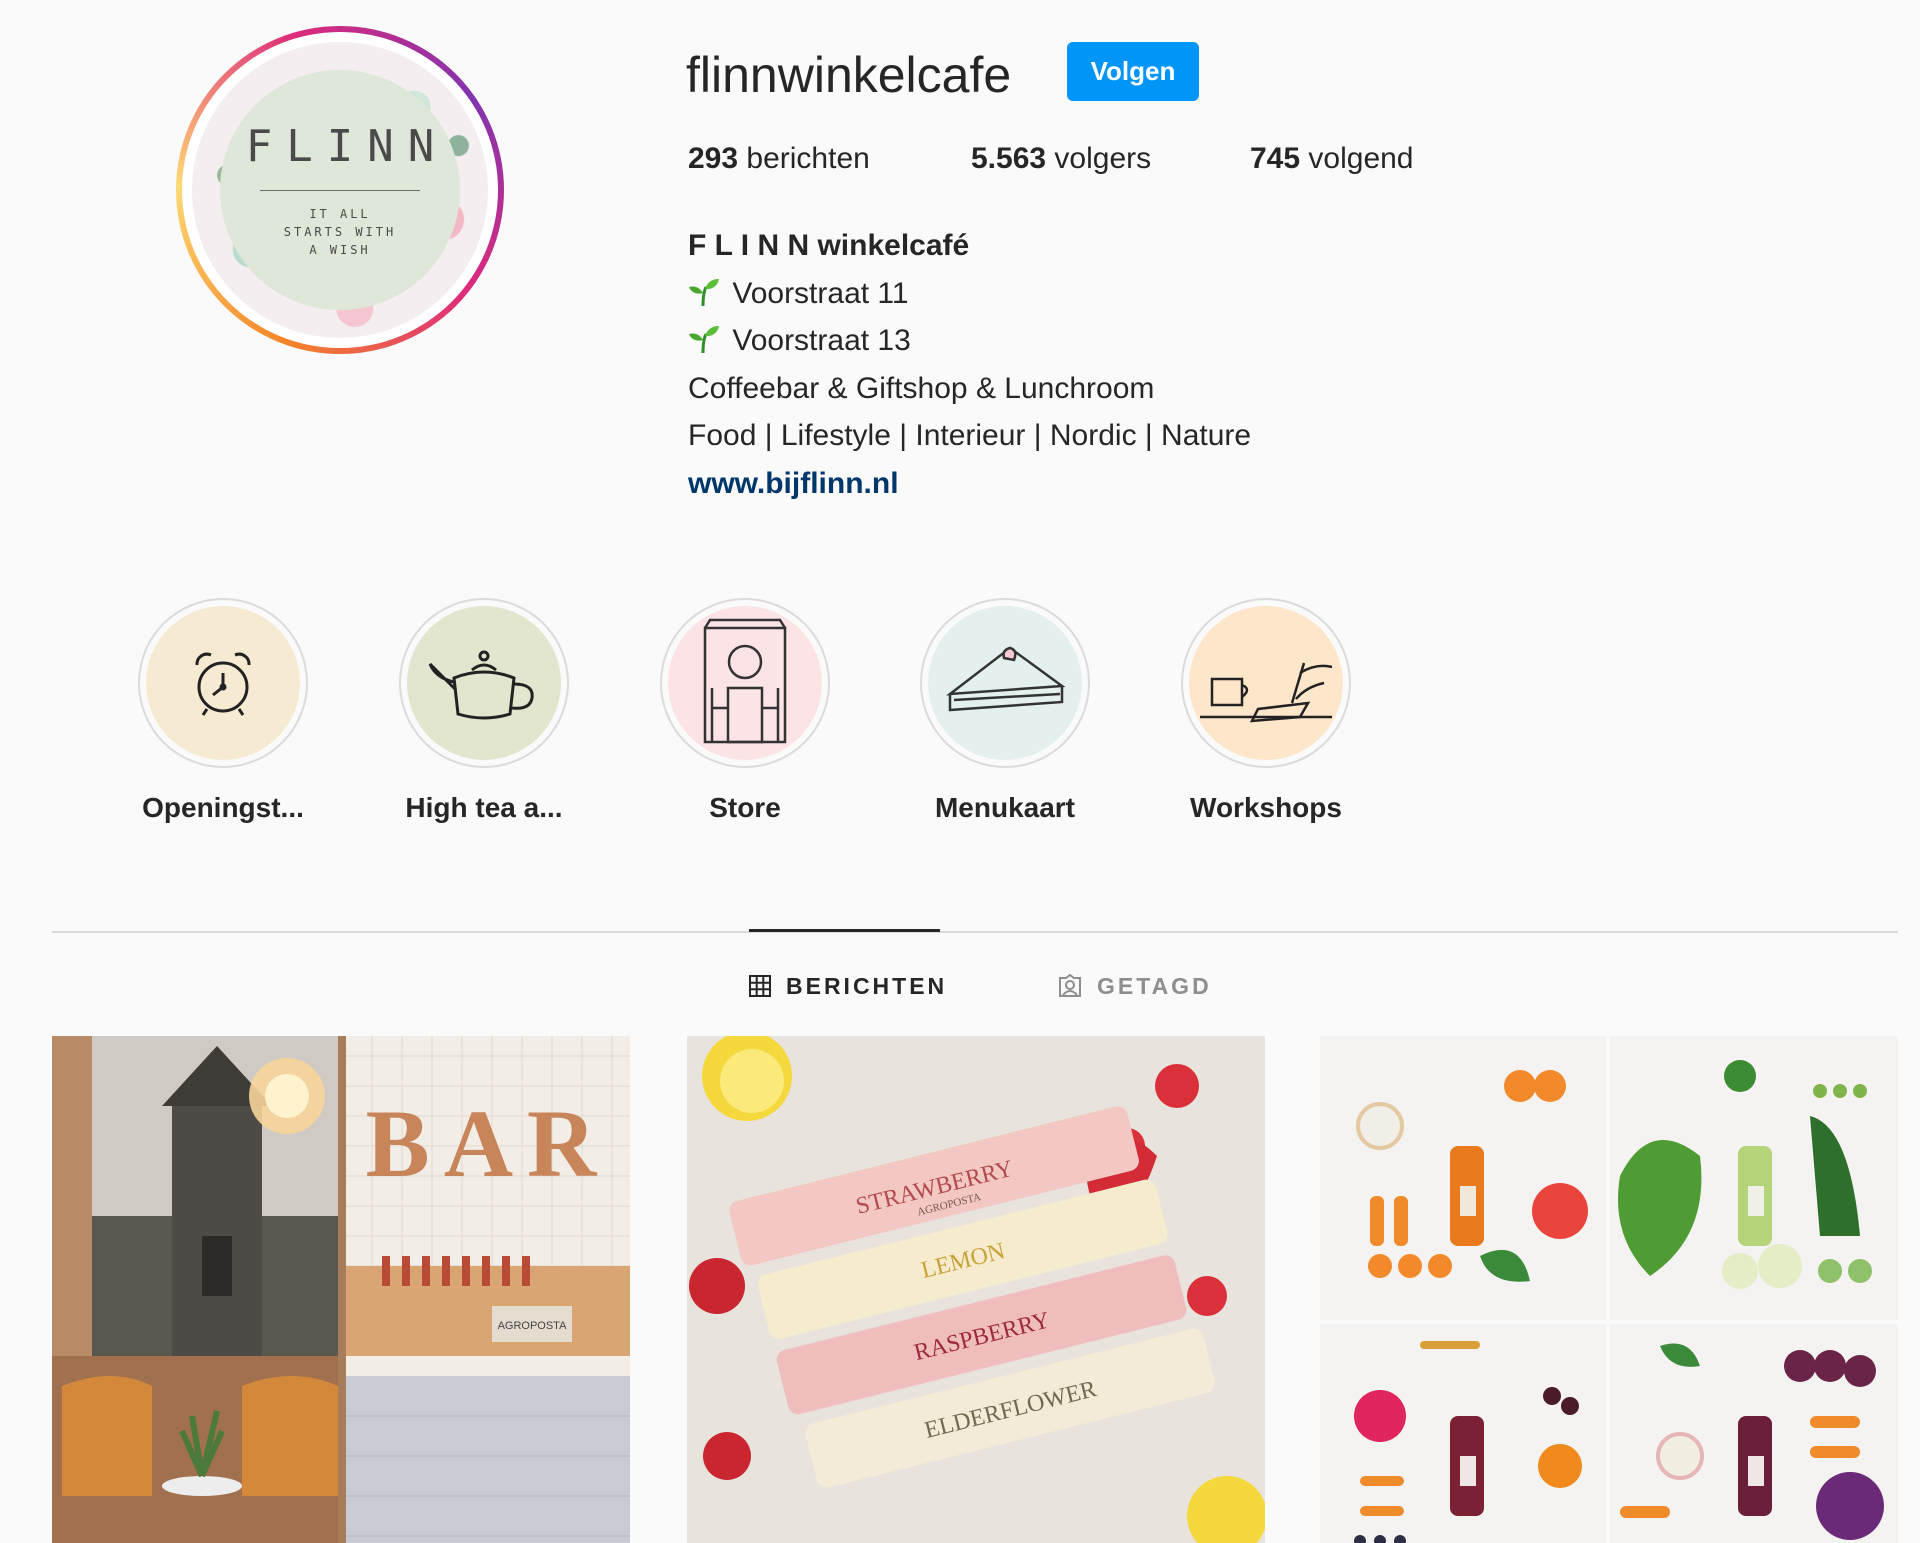 This screenshot has height=1543, width=1920. What do you see at coordinates (1005, 679) in the screenshot?
I see `cake-slice-icon` at bounding box center [1005, 679].